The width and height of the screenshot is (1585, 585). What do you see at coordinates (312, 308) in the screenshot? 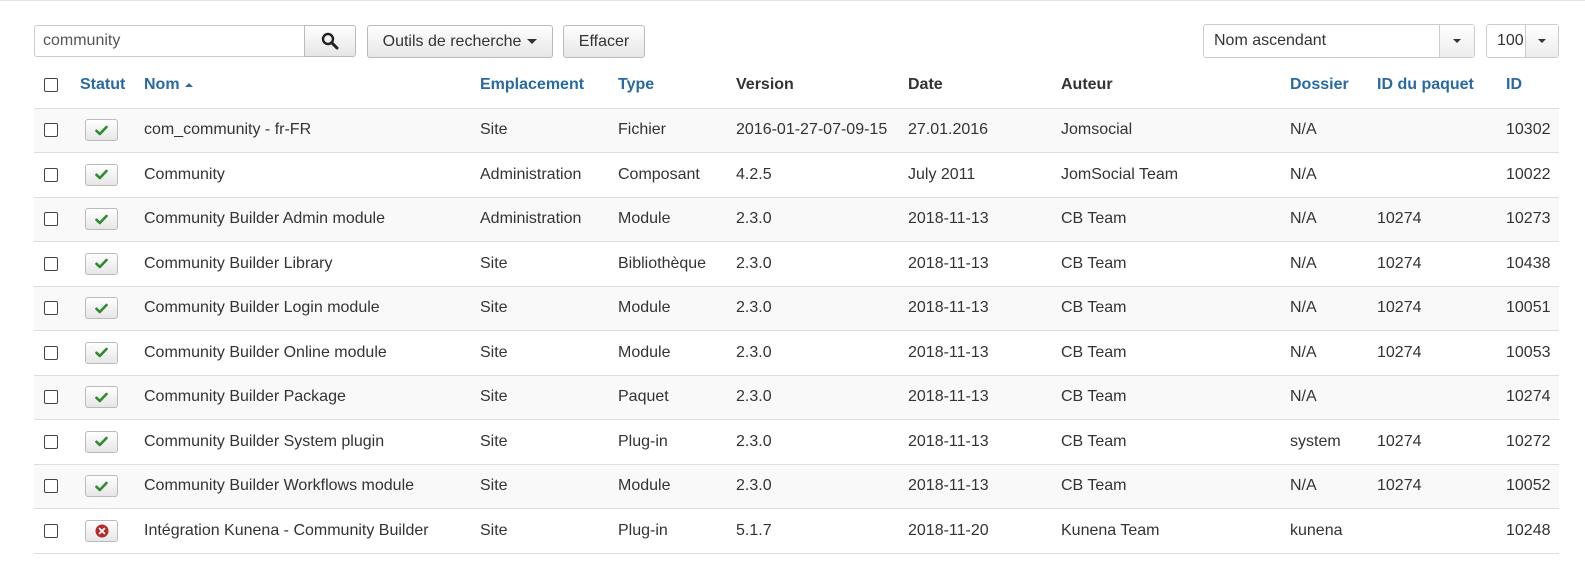
I see `name-cell: Community Builder Login module` at bounding box center [312, 308].